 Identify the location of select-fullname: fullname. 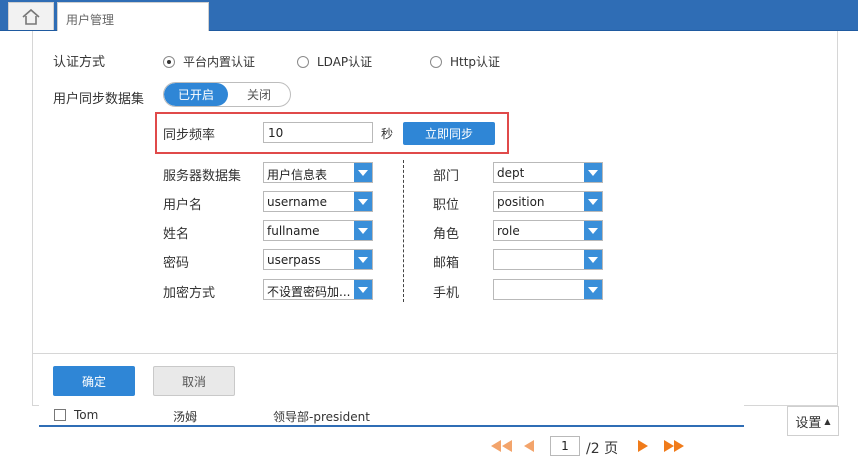
(318, 230).